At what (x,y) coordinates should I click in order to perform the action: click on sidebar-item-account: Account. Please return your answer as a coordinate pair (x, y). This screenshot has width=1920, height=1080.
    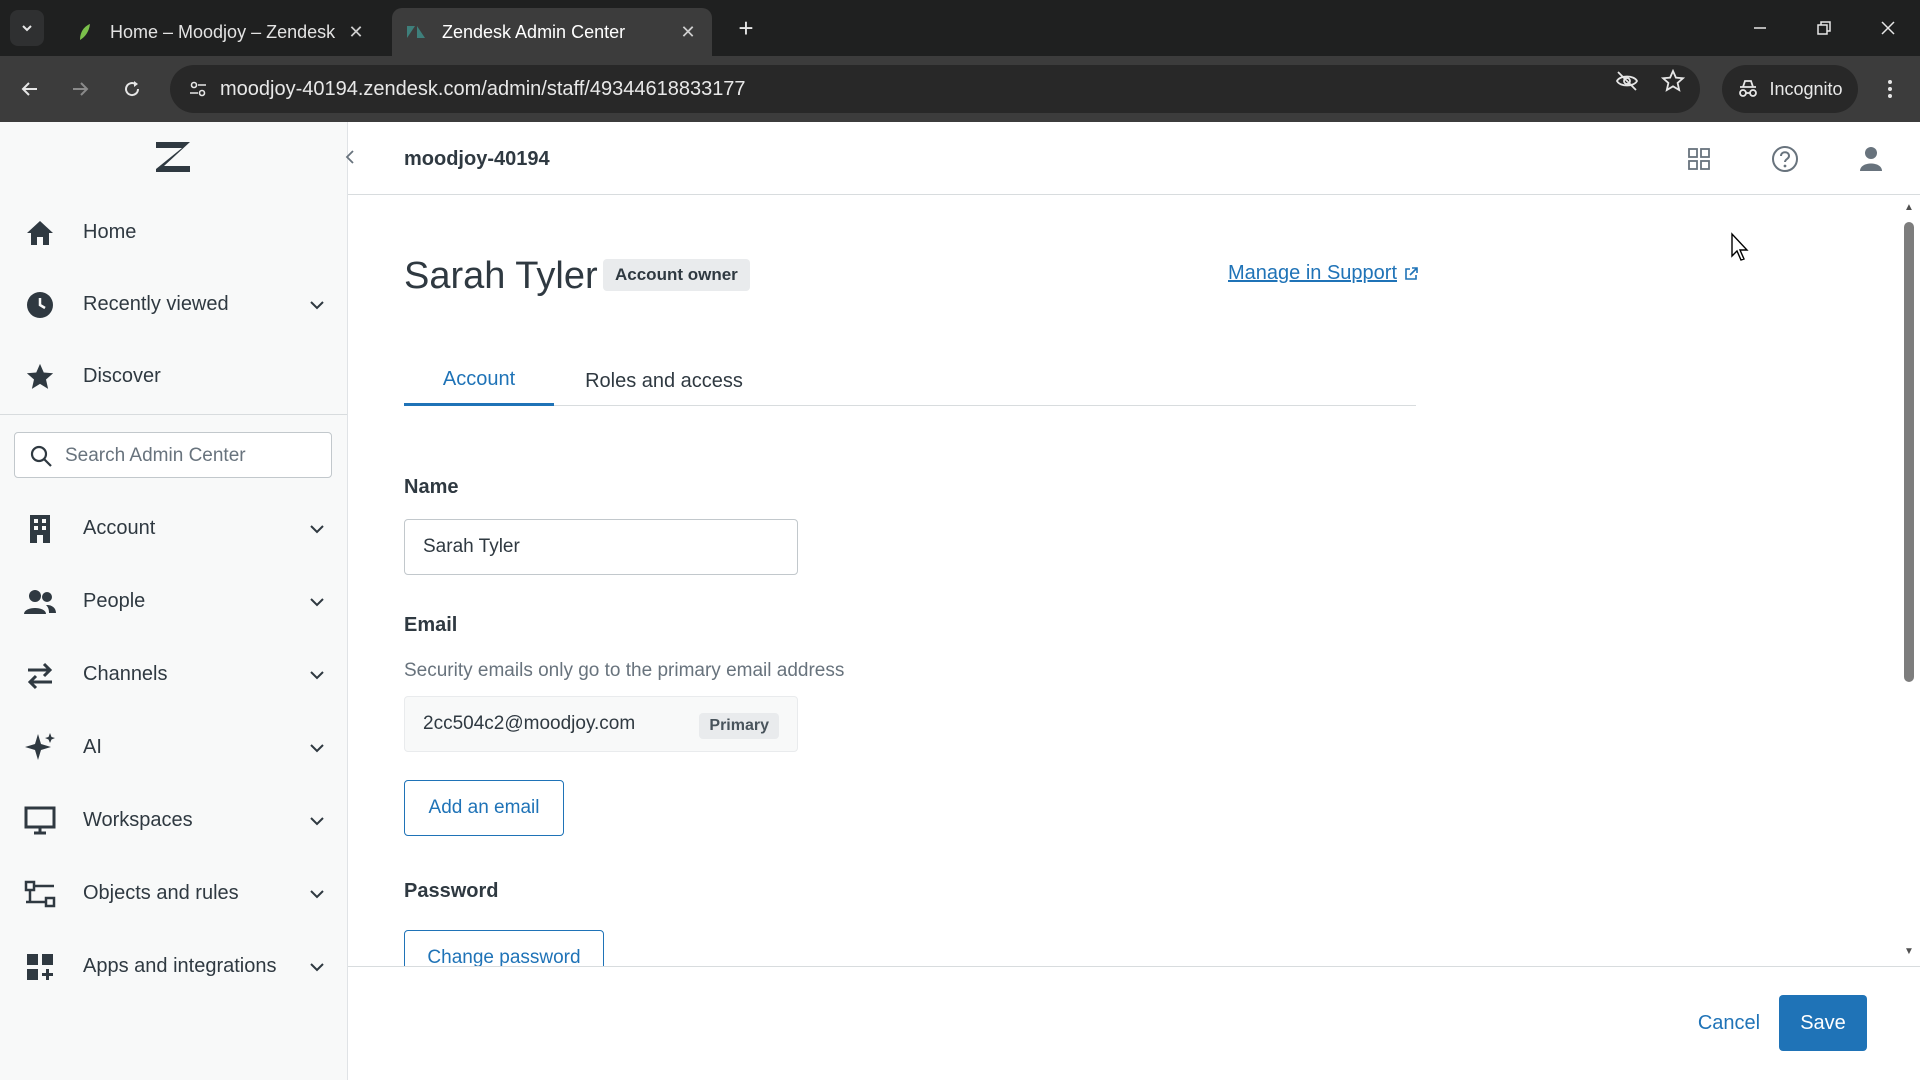
    Looking at the image, I should click on (173, 528).